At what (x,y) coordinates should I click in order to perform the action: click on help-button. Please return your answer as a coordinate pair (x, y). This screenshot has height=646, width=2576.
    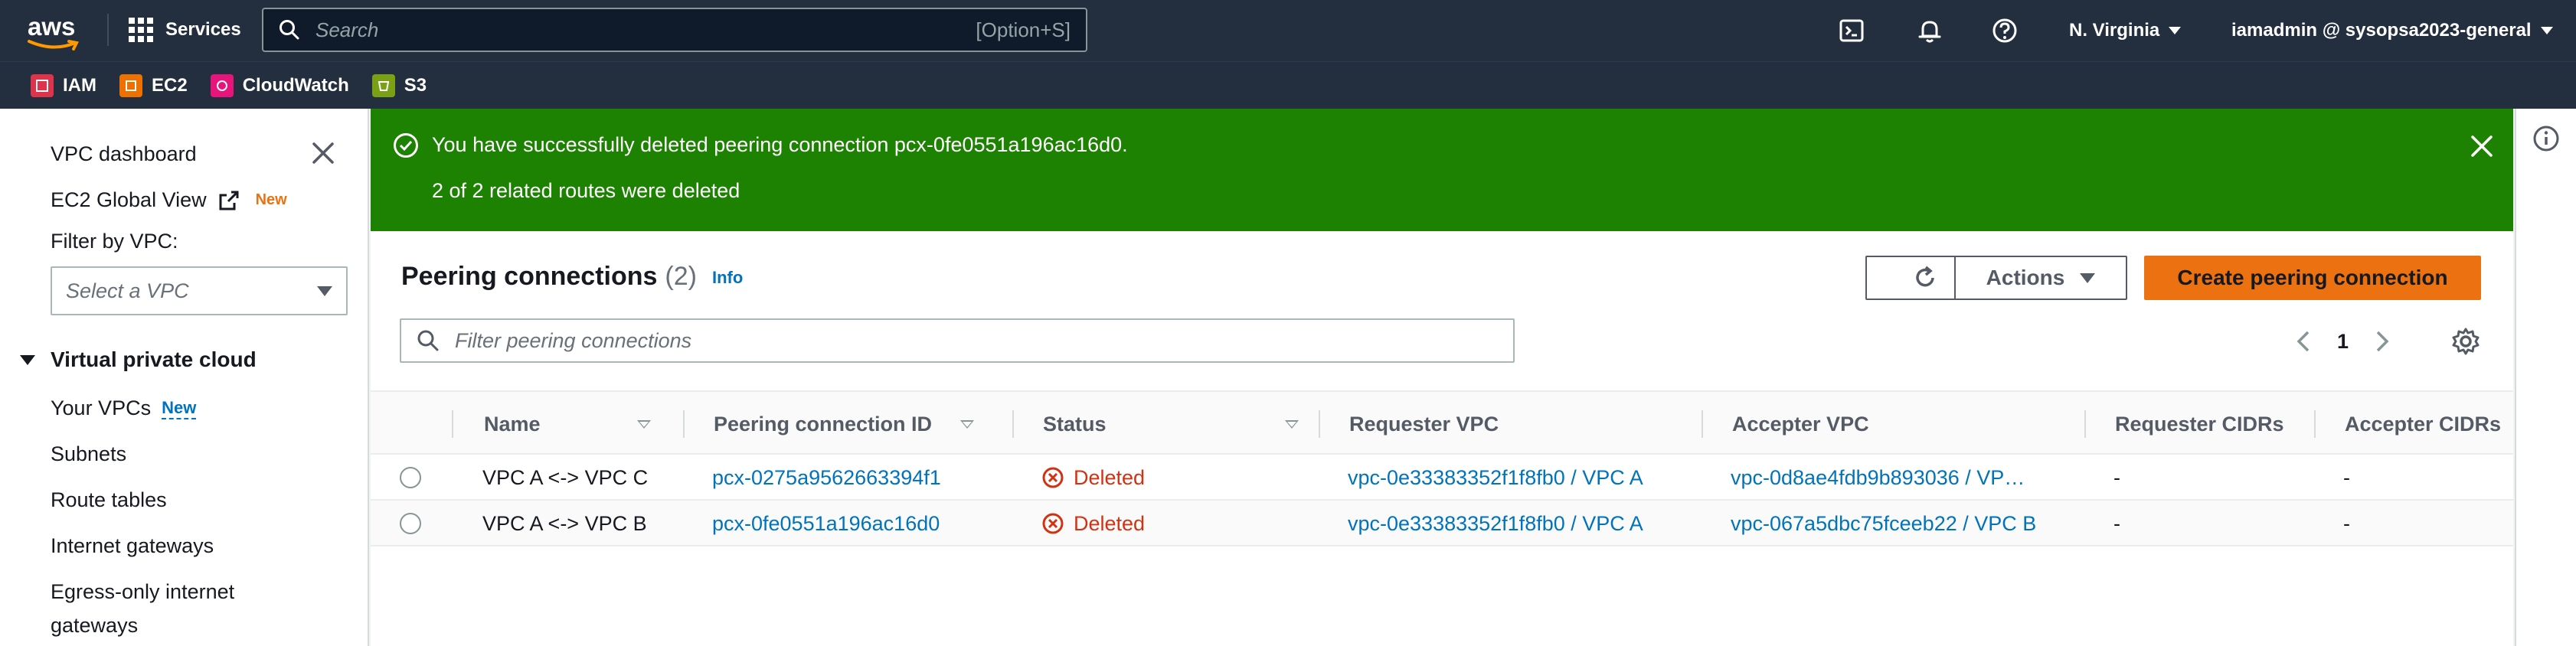
    Looking at the image, I should click on (2004, 30).